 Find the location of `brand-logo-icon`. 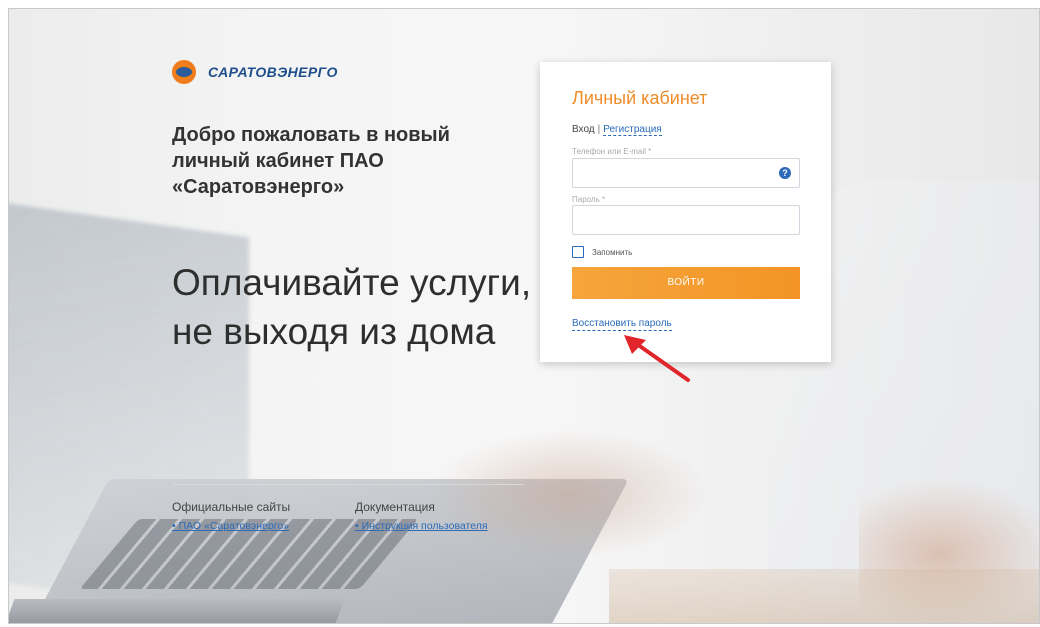

brand-logo-icon is located at coordinates (184, 72).